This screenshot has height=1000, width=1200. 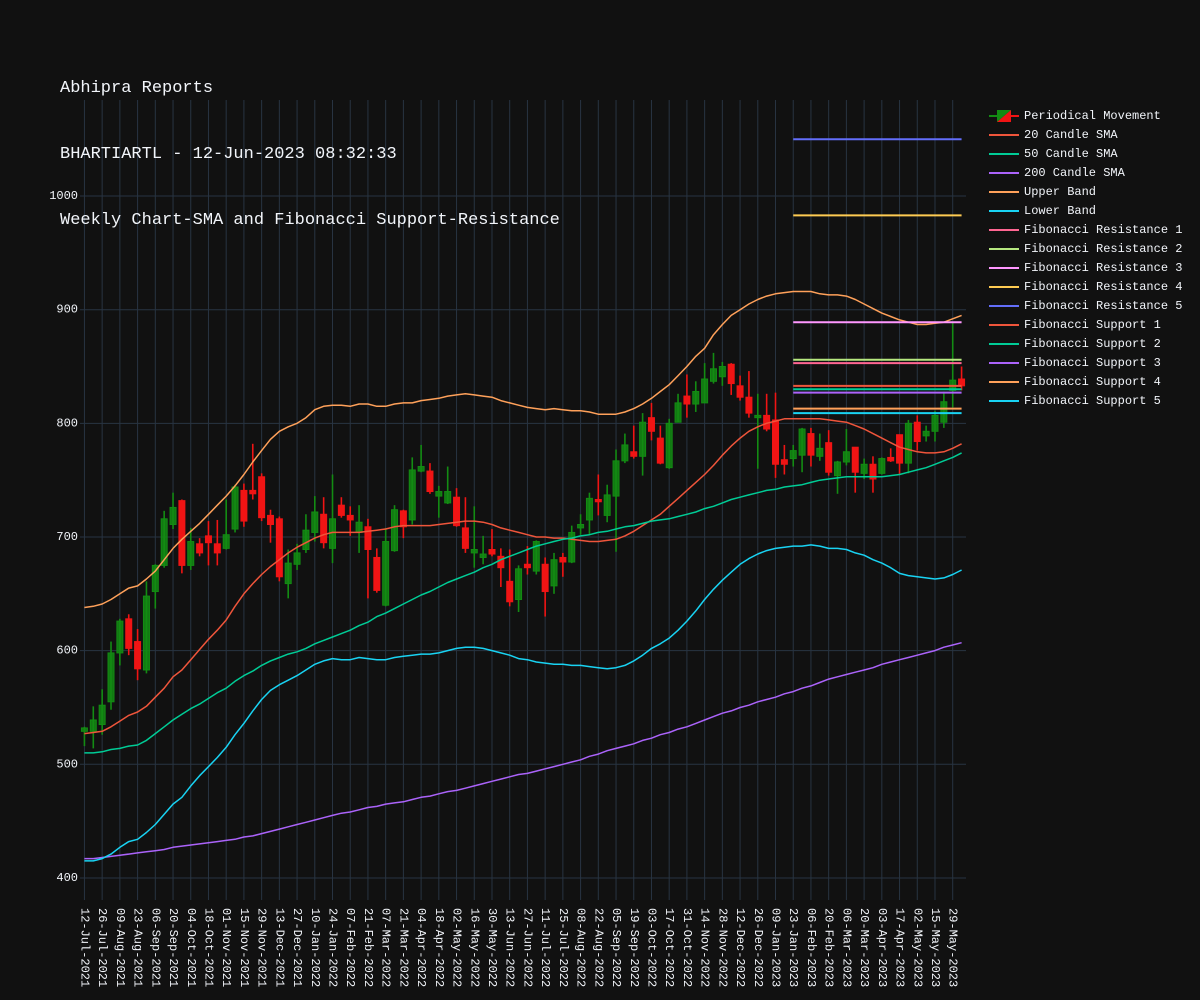 What do you see at coordinates (1060, 191) in the screenshot?
I see `legend-label: Upper Band` at bounding box center [1060, 191].